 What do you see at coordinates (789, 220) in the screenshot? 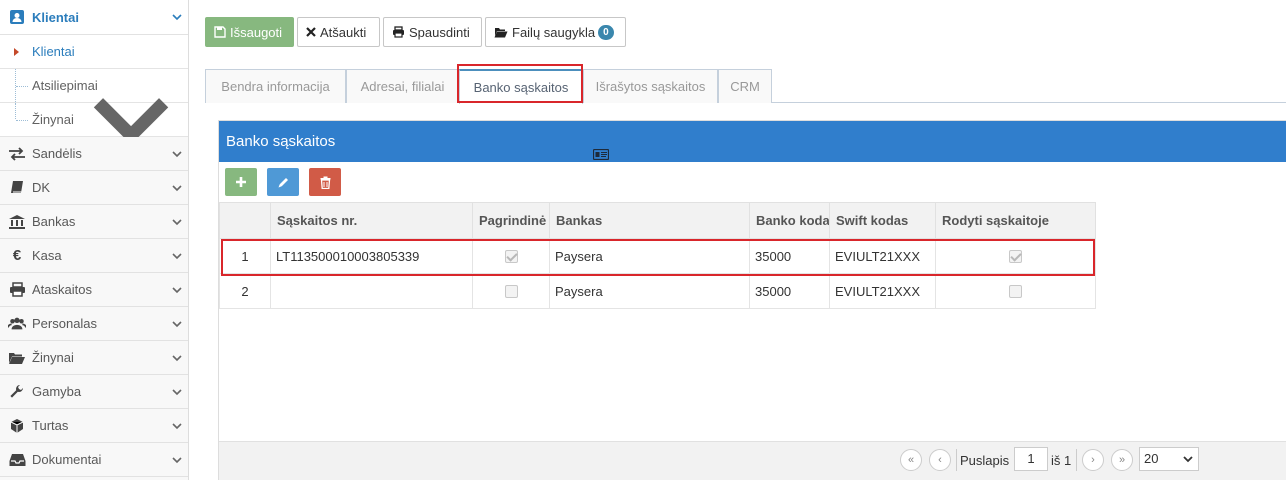
I see `column-header-bank-code: Banko kodas` at bounding box center [789, 220].